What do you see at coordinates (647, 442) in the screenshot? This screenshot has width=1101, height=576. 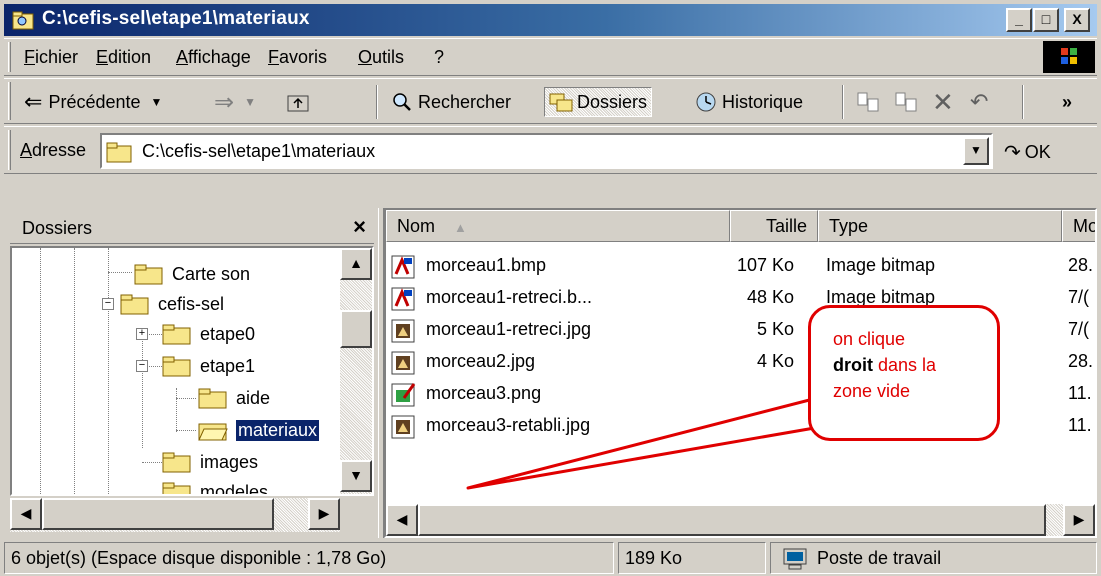 I see `callout-pointer` at bounding box center [647, 442].